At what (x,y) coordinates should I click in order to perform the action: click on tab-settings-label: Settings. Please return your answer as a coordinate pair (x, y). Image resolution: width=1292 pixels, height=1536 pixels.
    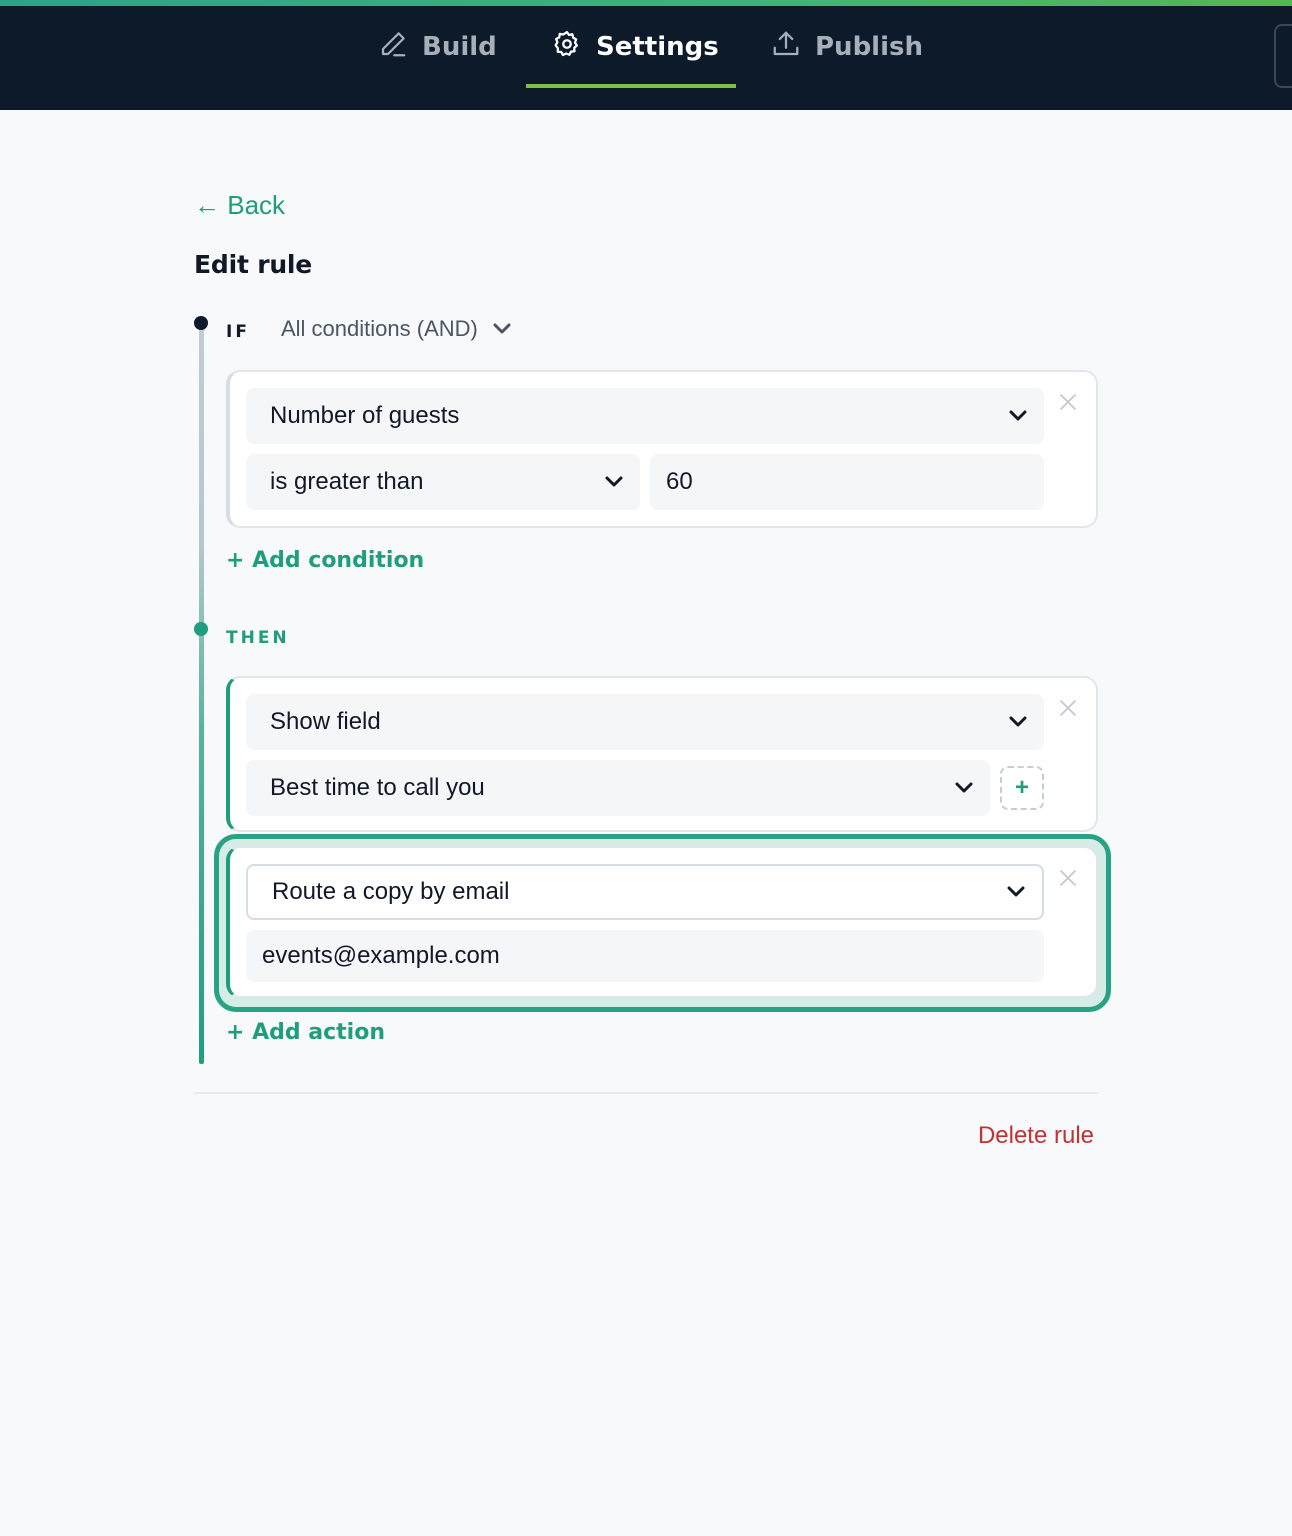
    Looking at the image, I should click on (657, 47).